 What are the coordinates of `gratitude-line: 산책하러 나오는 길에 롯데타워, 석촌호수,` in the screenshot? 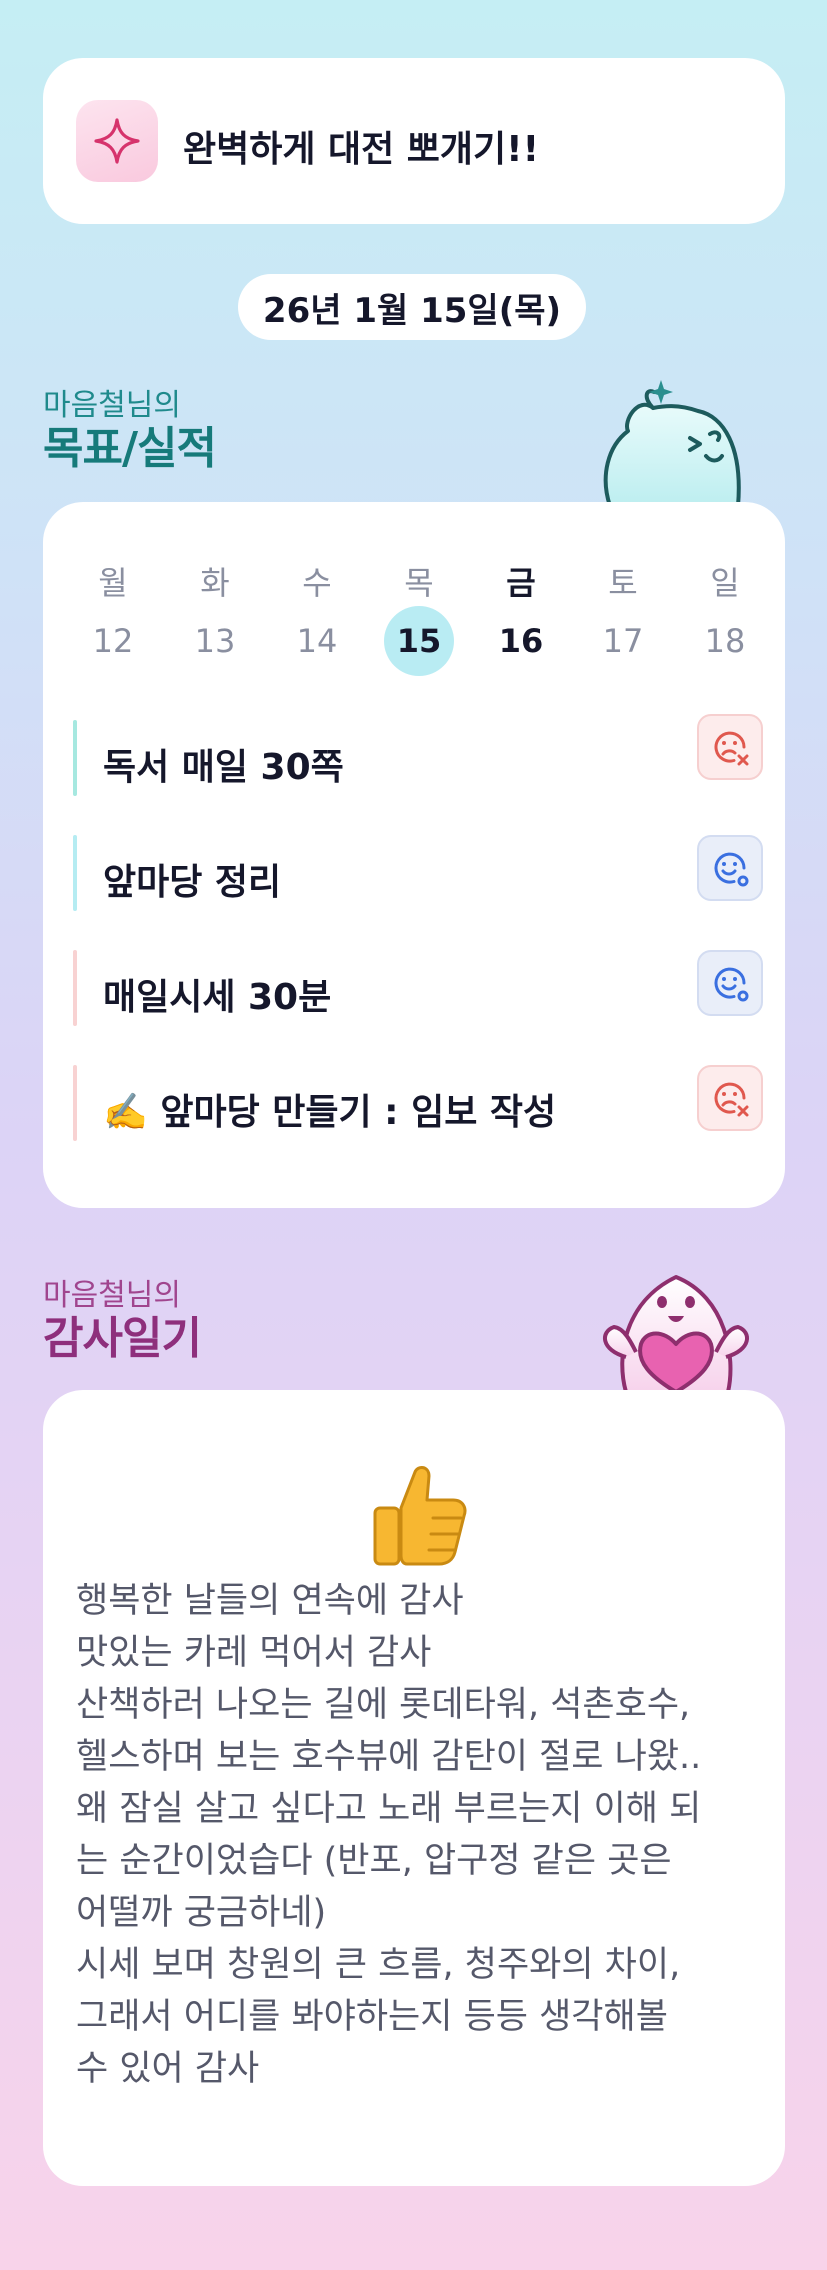 It's located at (383, 1705).